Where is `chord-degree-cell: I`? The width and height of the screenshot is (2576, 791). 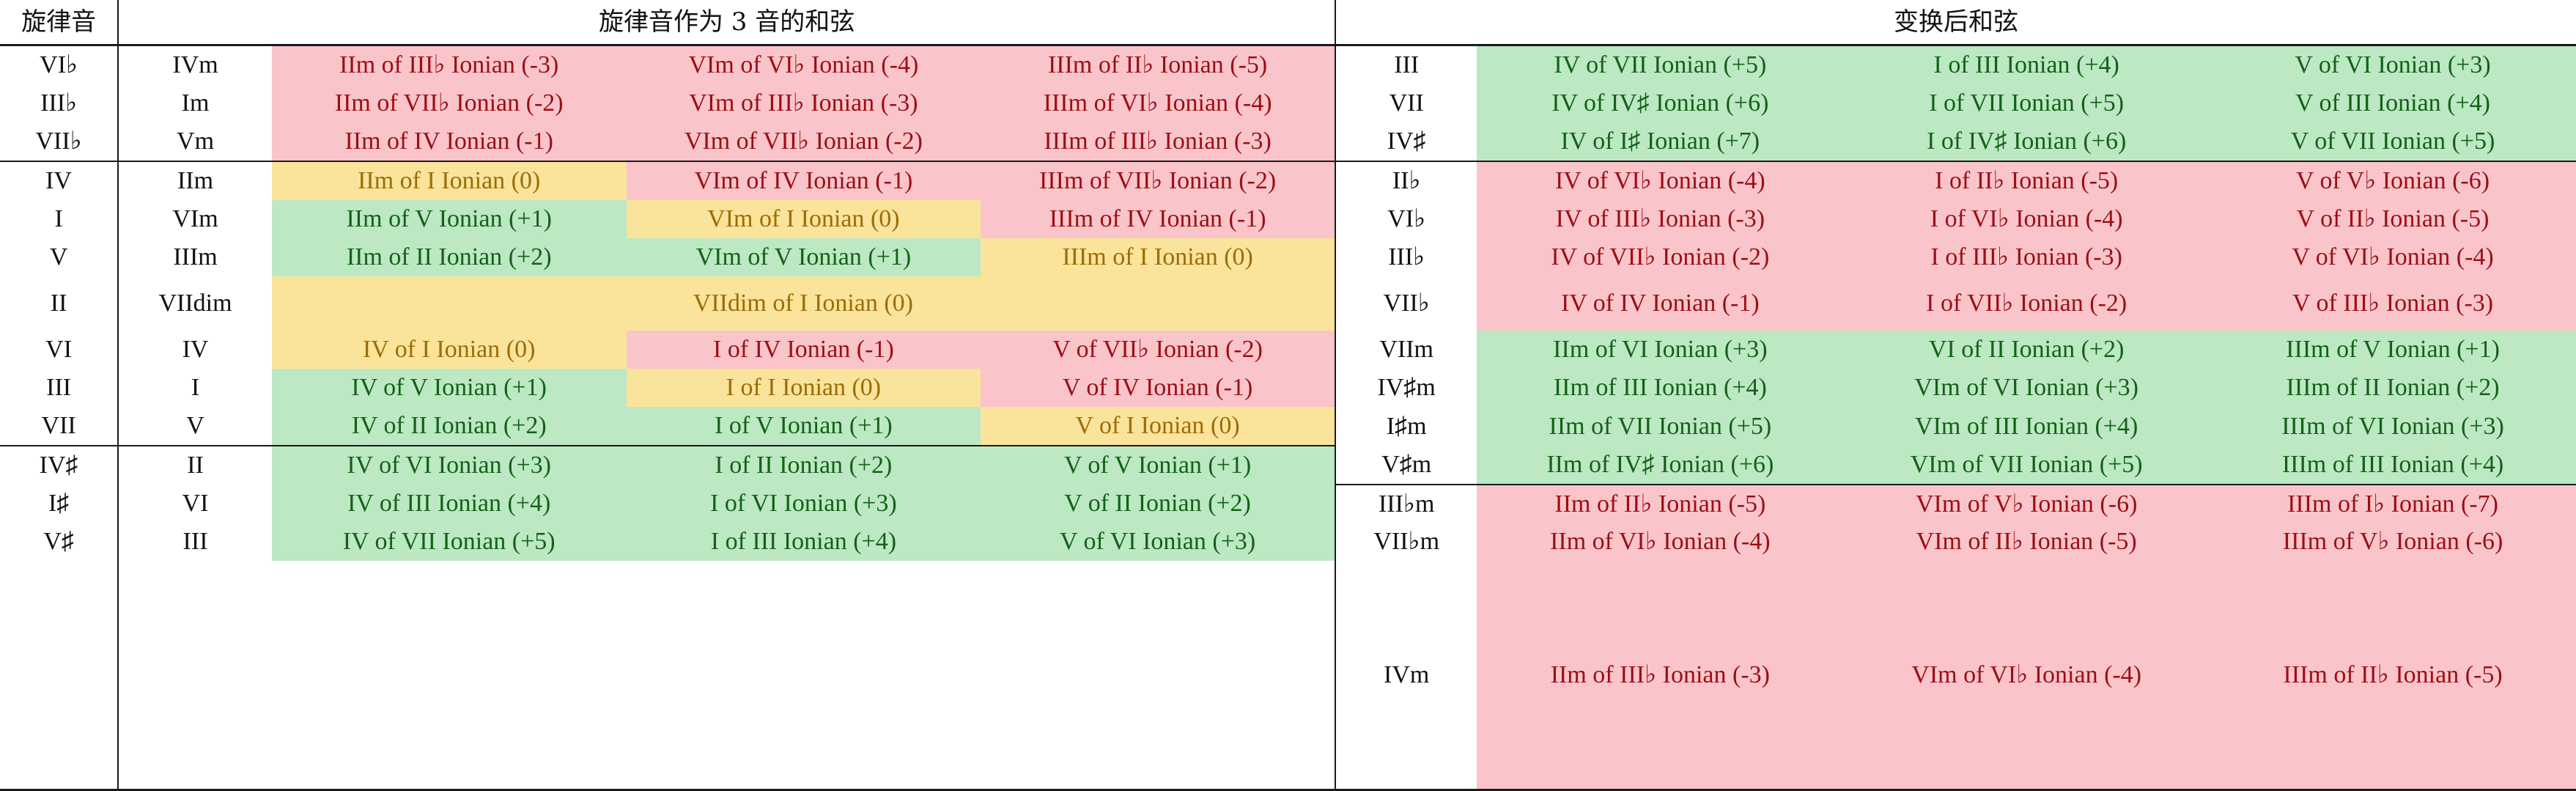
chord-degree-cell: I is located at coordinates (195, 388).